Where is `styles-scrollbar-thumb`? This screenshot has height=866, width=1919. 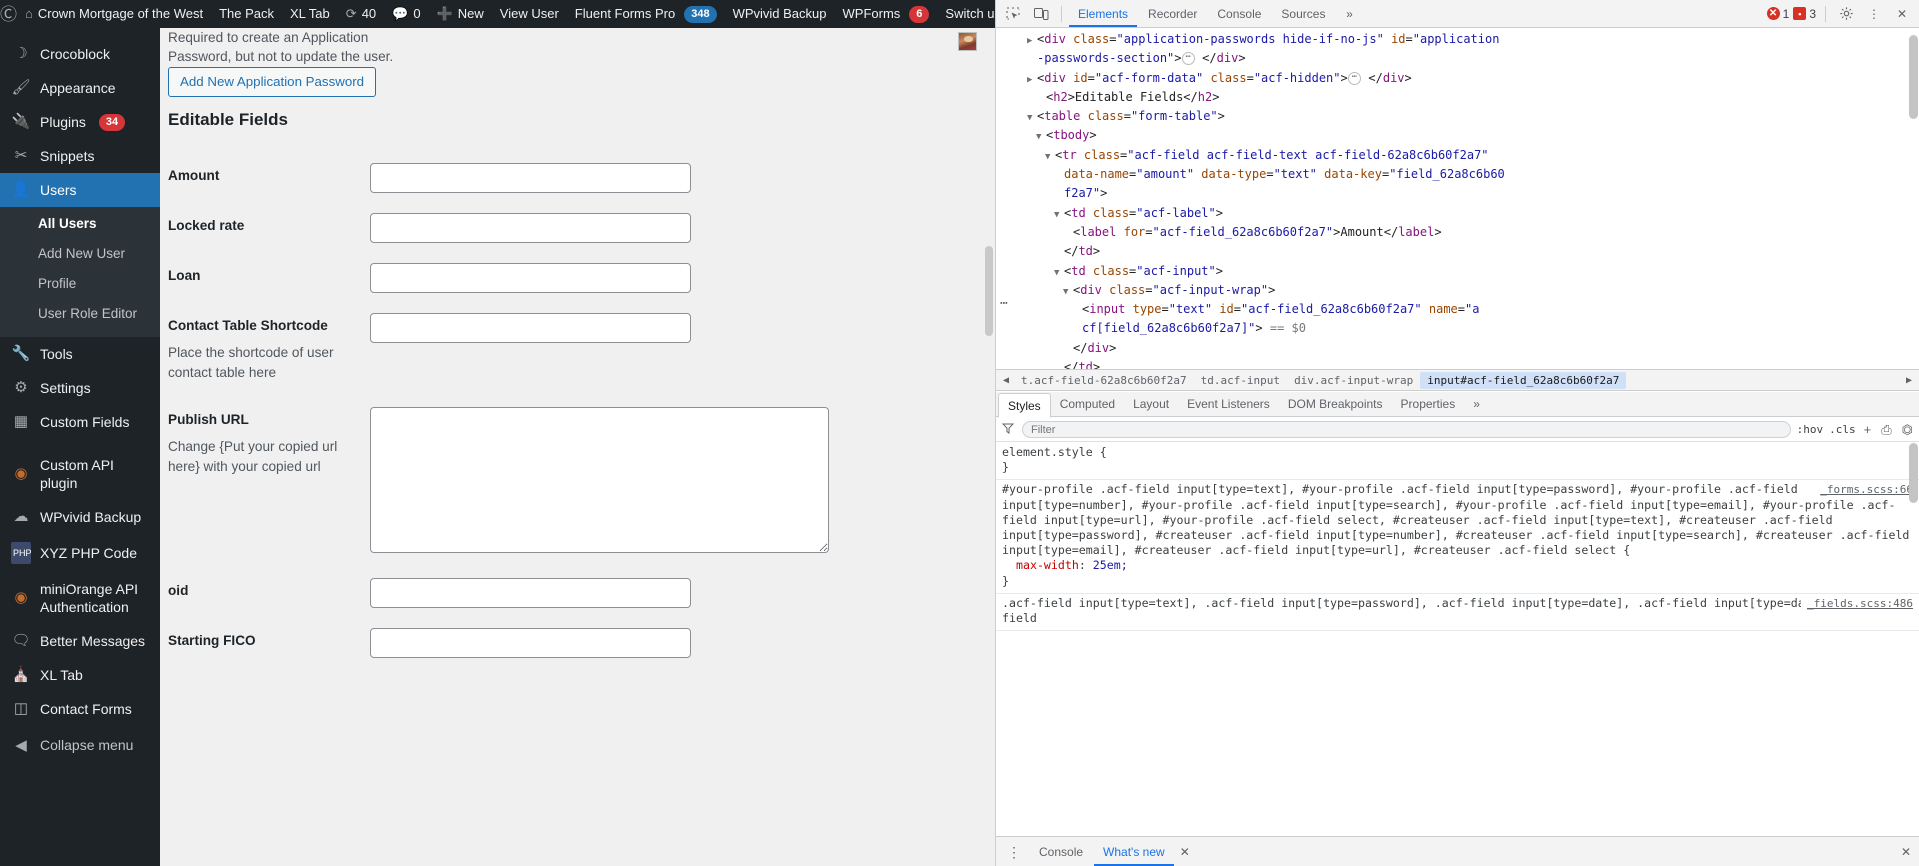
styles-scrollbar-thumb is located at coordinates (1913, 473).